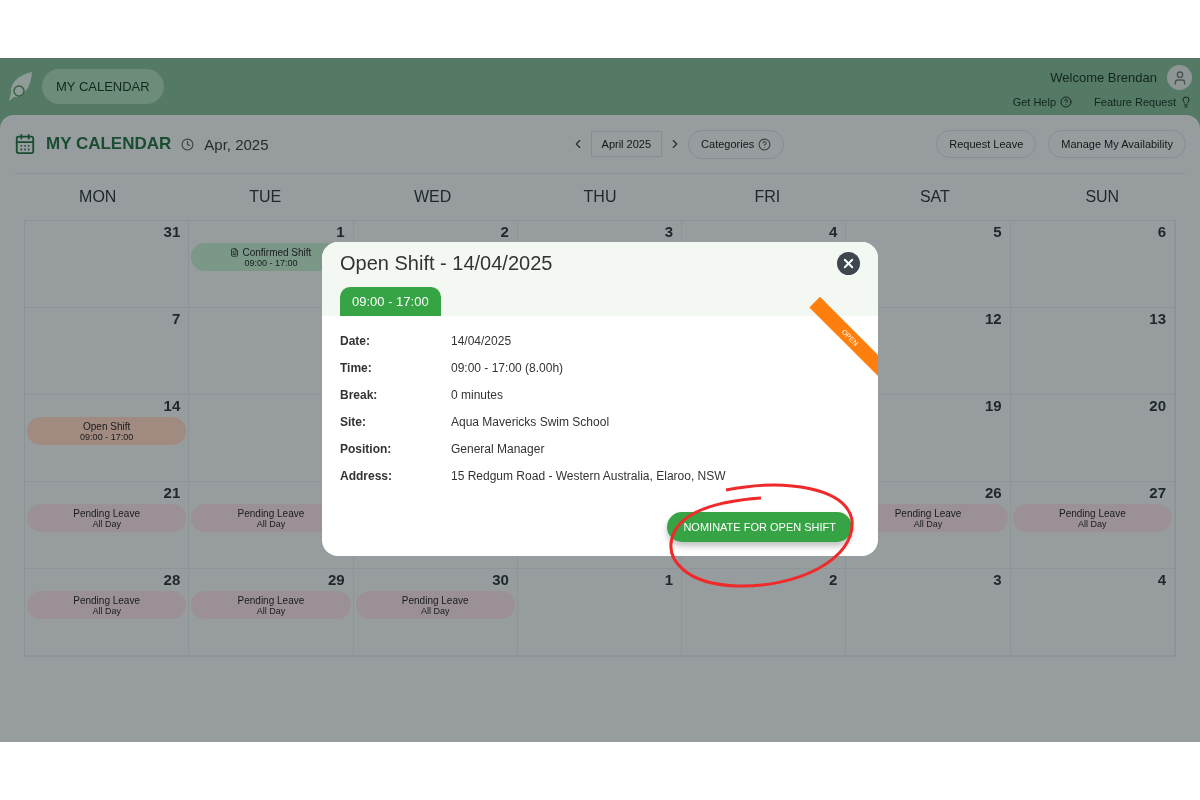  Describe the element at coordinates (1179, 77) in the screenshot. I see `avatar-icon` at that location.